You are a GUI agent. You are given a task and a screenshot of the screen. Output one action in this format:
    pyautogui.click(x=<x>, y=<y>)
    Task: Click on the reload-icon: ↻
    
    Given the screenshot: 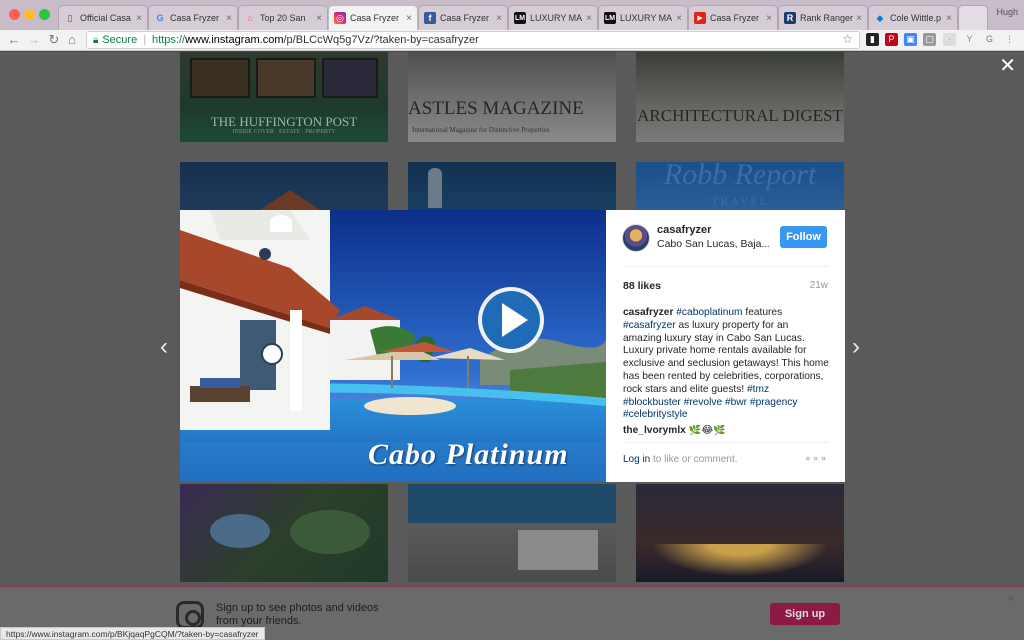 What is the action you would take?
    pyautogui.click(x=54, y=40)
    